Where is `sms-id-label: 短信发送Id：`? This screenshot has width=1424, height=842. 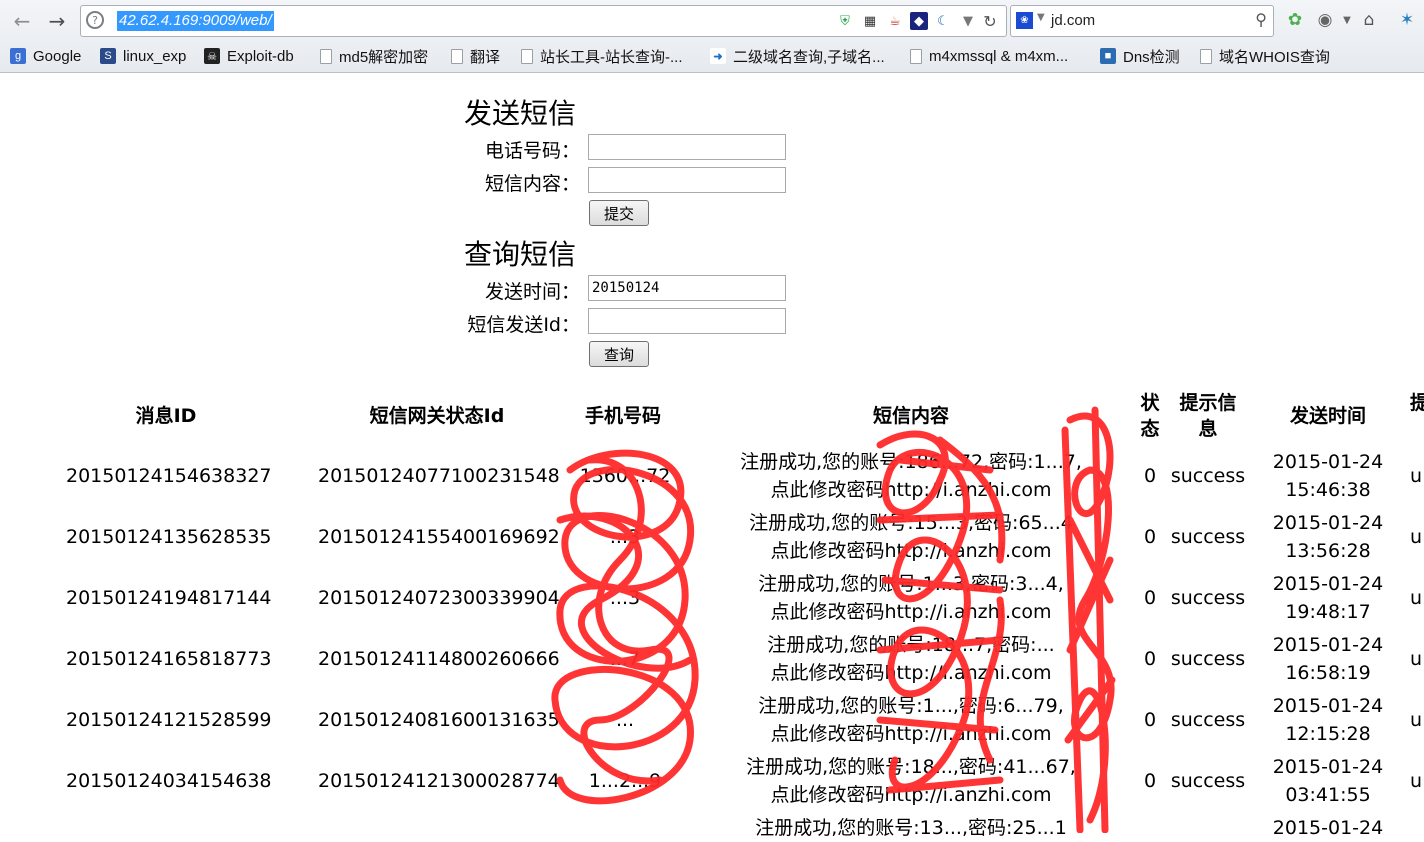
sms-id-label: 短信发送Id： is located at coordinates (523, 325).